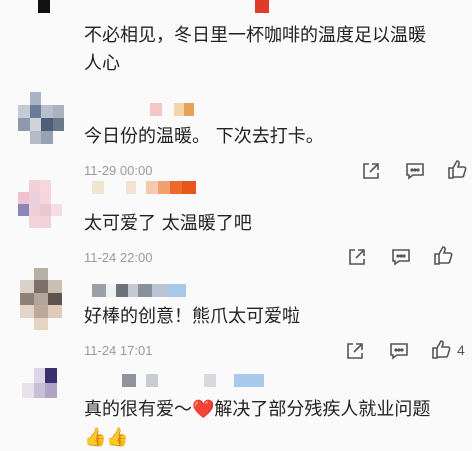 The width and height of the screenshot is (472, 451). I want to click on comment-text: 真的很有爱～❤️解决了部分残疾人就业问题, so click(257, 409).